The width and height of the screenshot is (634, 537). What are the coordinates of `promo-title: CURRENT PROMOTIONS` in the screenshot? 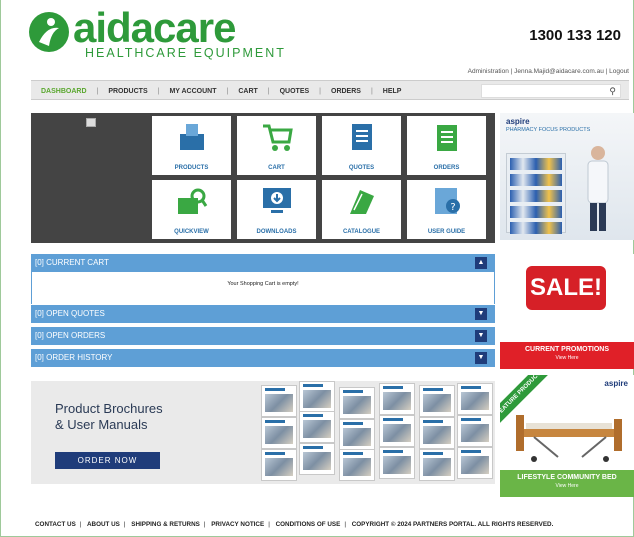 It's located at (567, 349).